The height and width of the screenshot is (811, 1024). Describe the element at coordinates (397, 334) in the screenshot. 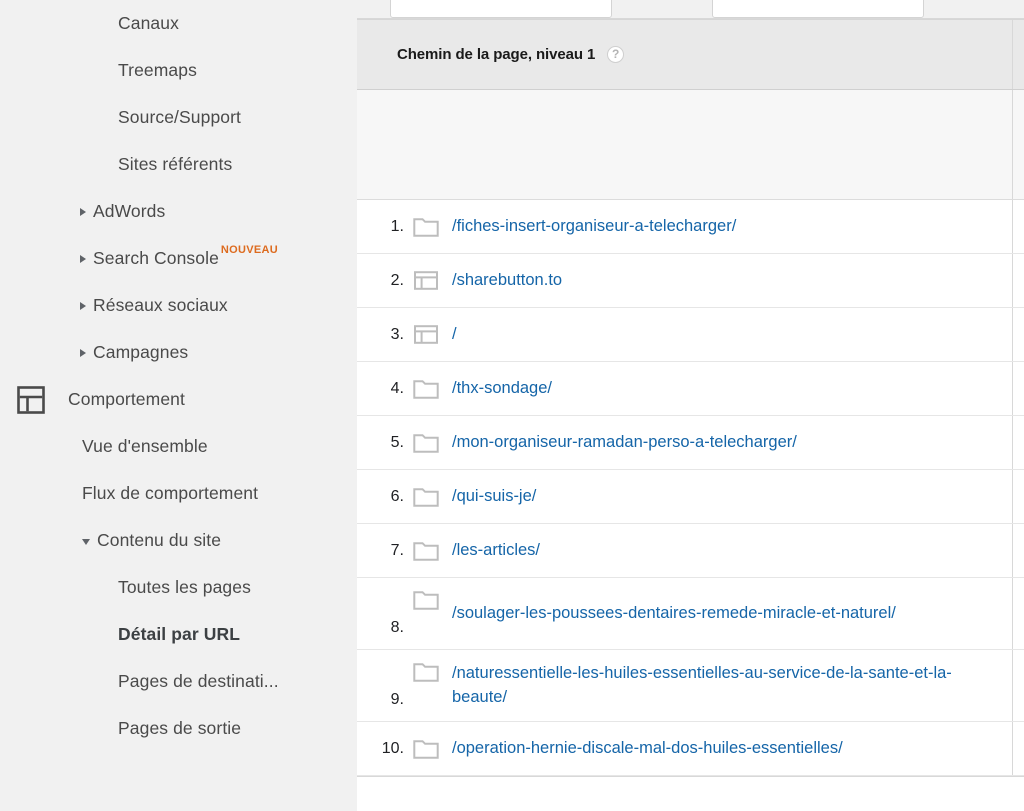

I see `row-index: 3.` at that location.